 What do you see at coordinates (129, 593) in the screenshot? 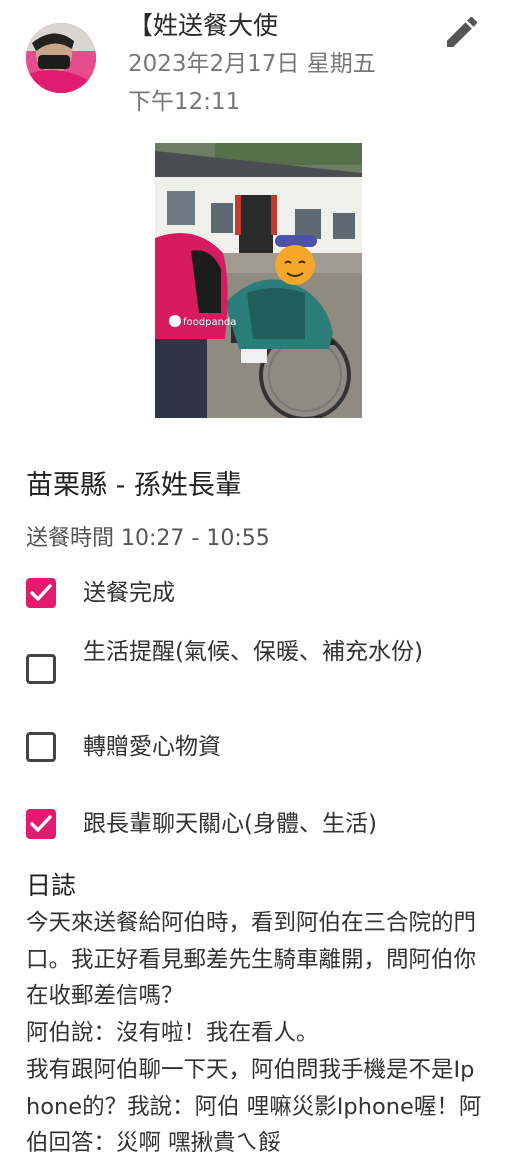
I see `checklist-label: 送餐完成` at bounding box center [129, 593].